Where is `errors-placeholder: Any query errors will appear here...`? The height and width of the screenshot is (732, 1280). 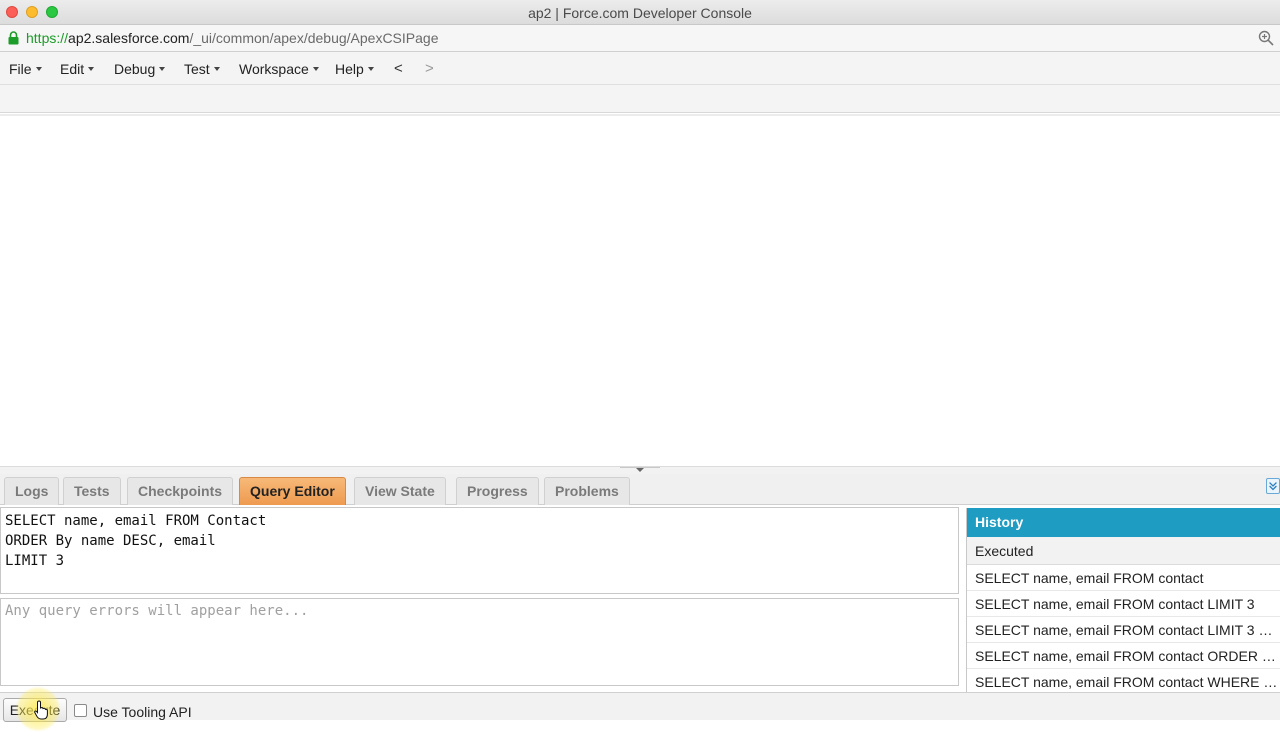 errors-placeholder: Any query errors will appear here... is located at coordinates (157, 611).